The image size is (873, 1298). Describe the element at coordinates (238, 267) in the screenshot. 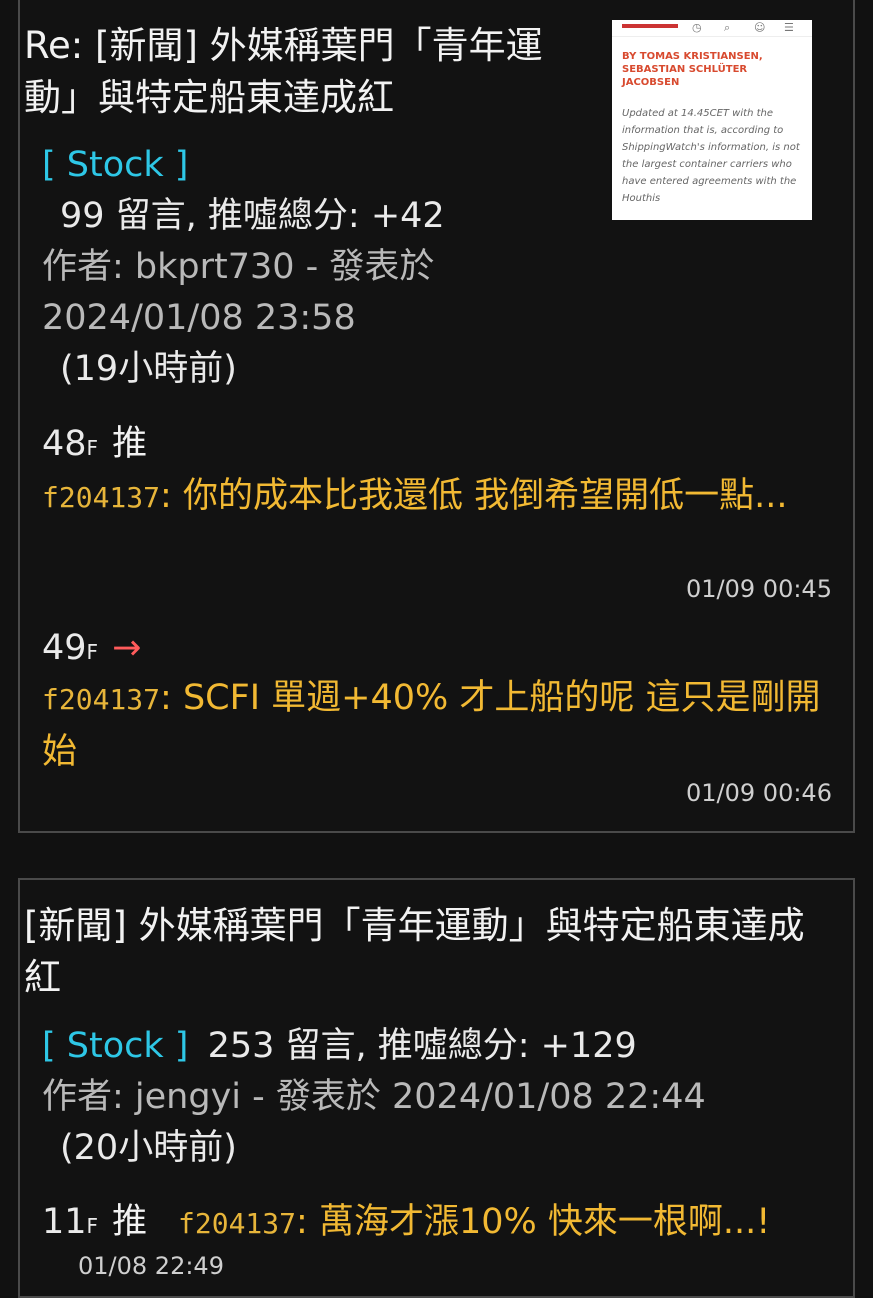

I see `author-line: 作者: bkprt730 - 發表於` at that location.